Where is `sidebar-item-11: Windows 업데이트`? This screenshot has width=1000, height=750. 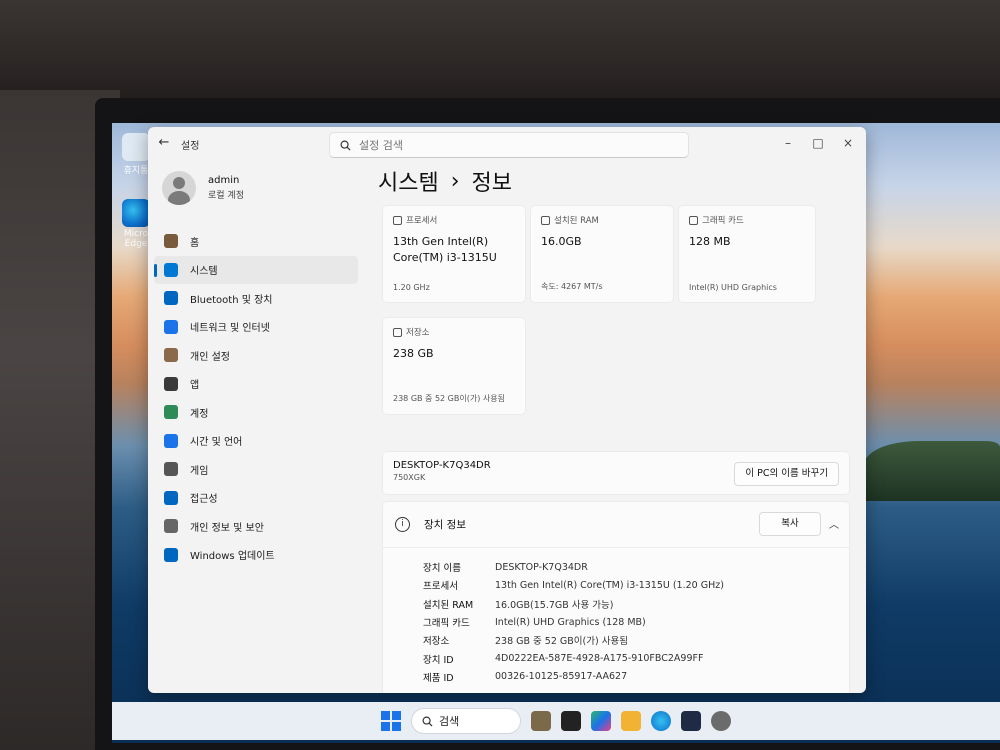
sidebar-item-11: Windows 업데이트 is located at coordinates (256, 555).